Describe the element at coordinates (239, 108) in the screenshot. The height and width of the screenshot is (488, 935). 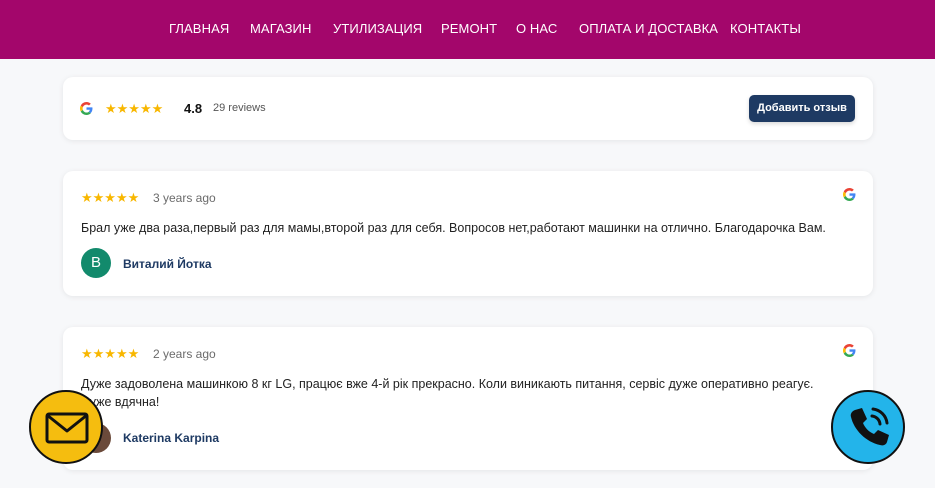
I see `reviews-count: 29 reviews` at that location.